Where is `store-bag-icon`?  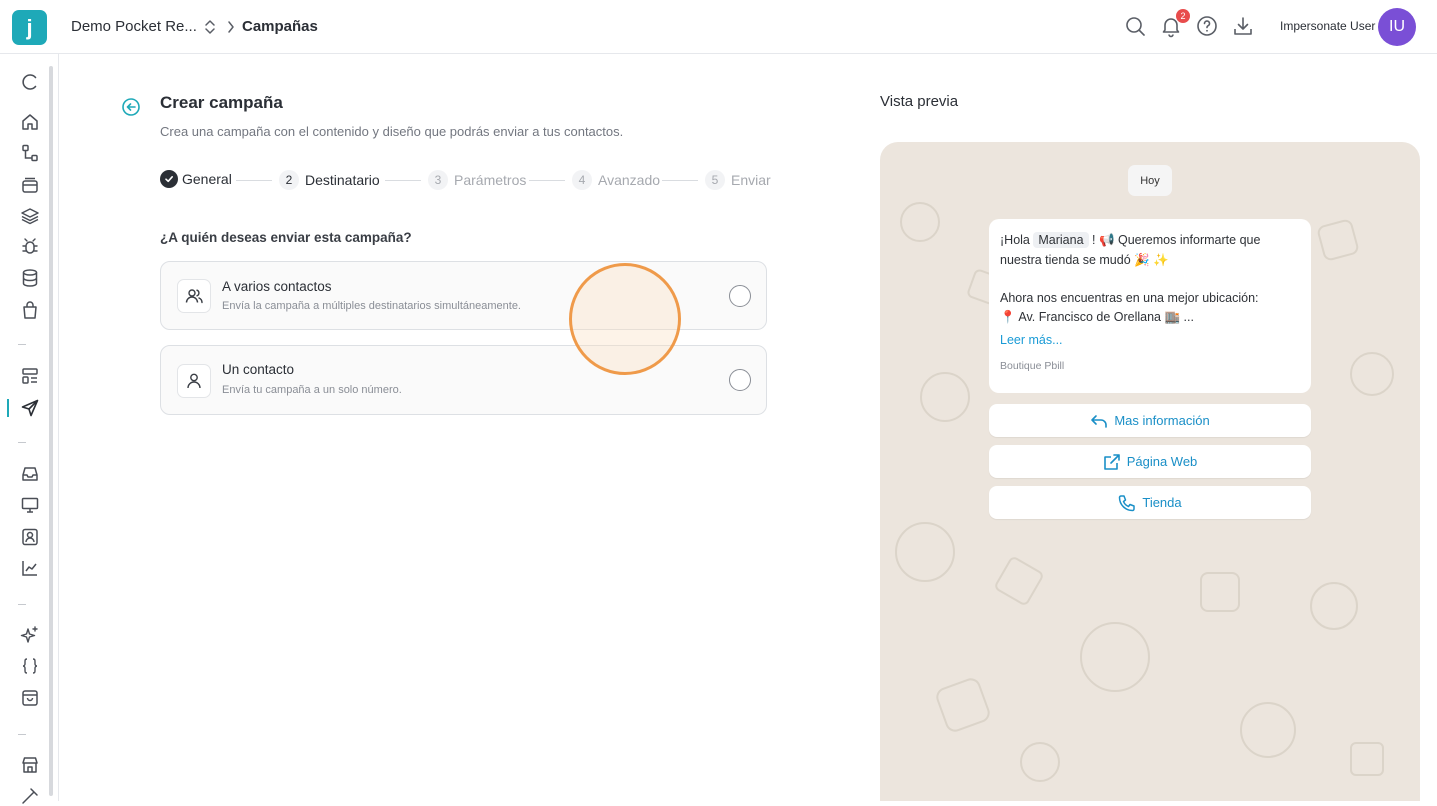
store-bag-icon is located at coordinates (30, 698).